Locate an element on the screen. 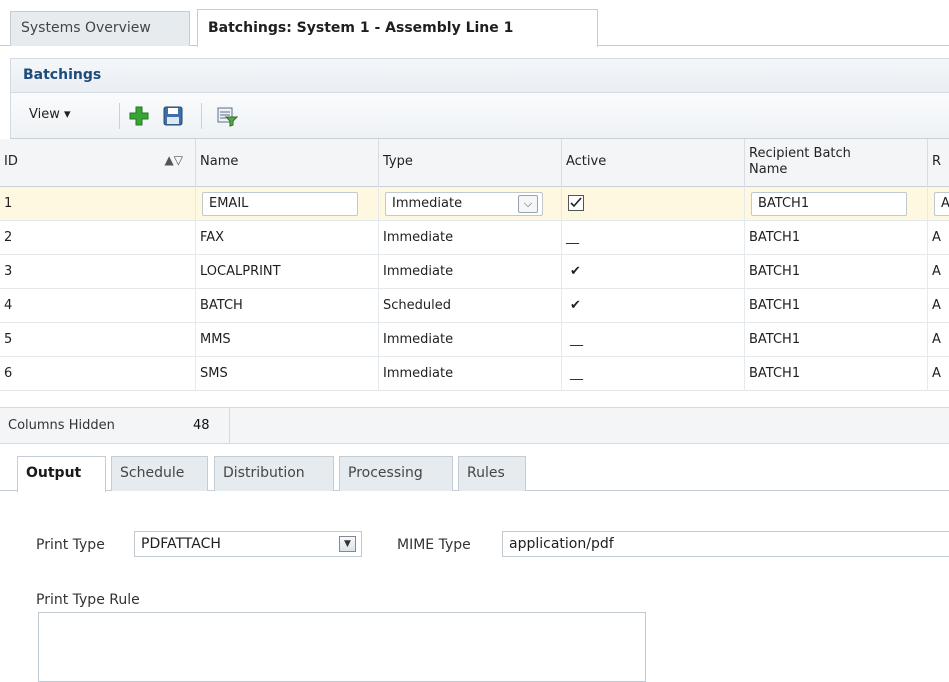  header-recipient-label: Recipient Batch Name is located at coordinates (800, 162).